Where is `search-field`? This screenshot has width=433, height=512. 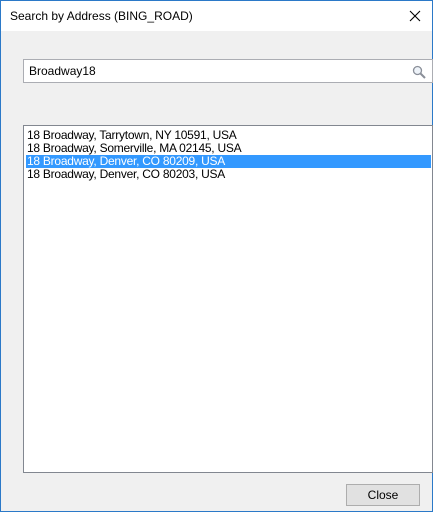
search-field is located at coordinates (228, 71).